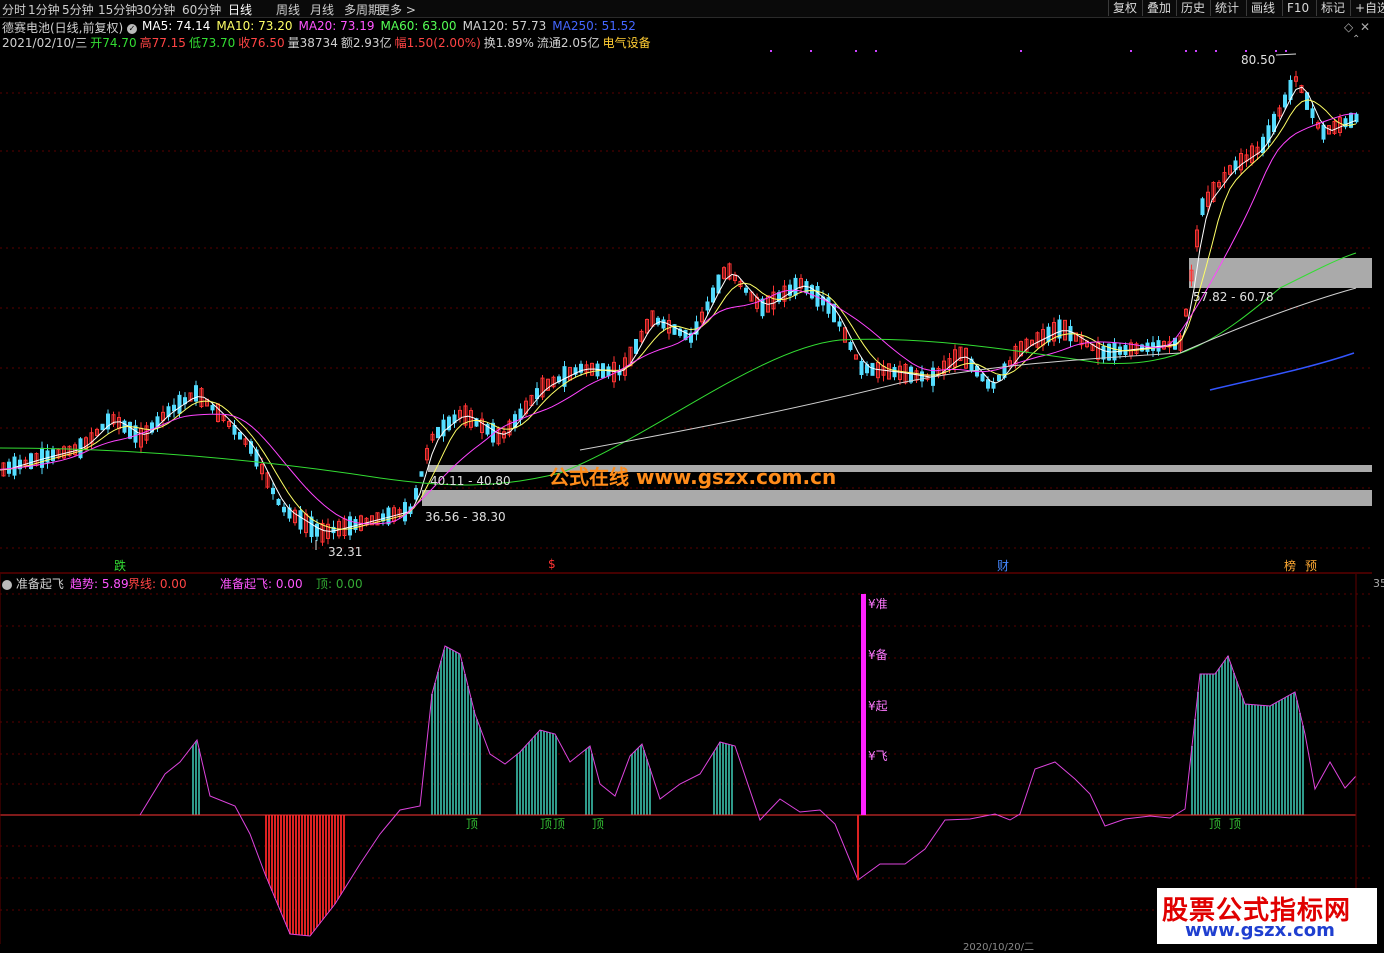  I want to click on watermark: 公式在线 www.gszx.com.cn, so click(693, 477).